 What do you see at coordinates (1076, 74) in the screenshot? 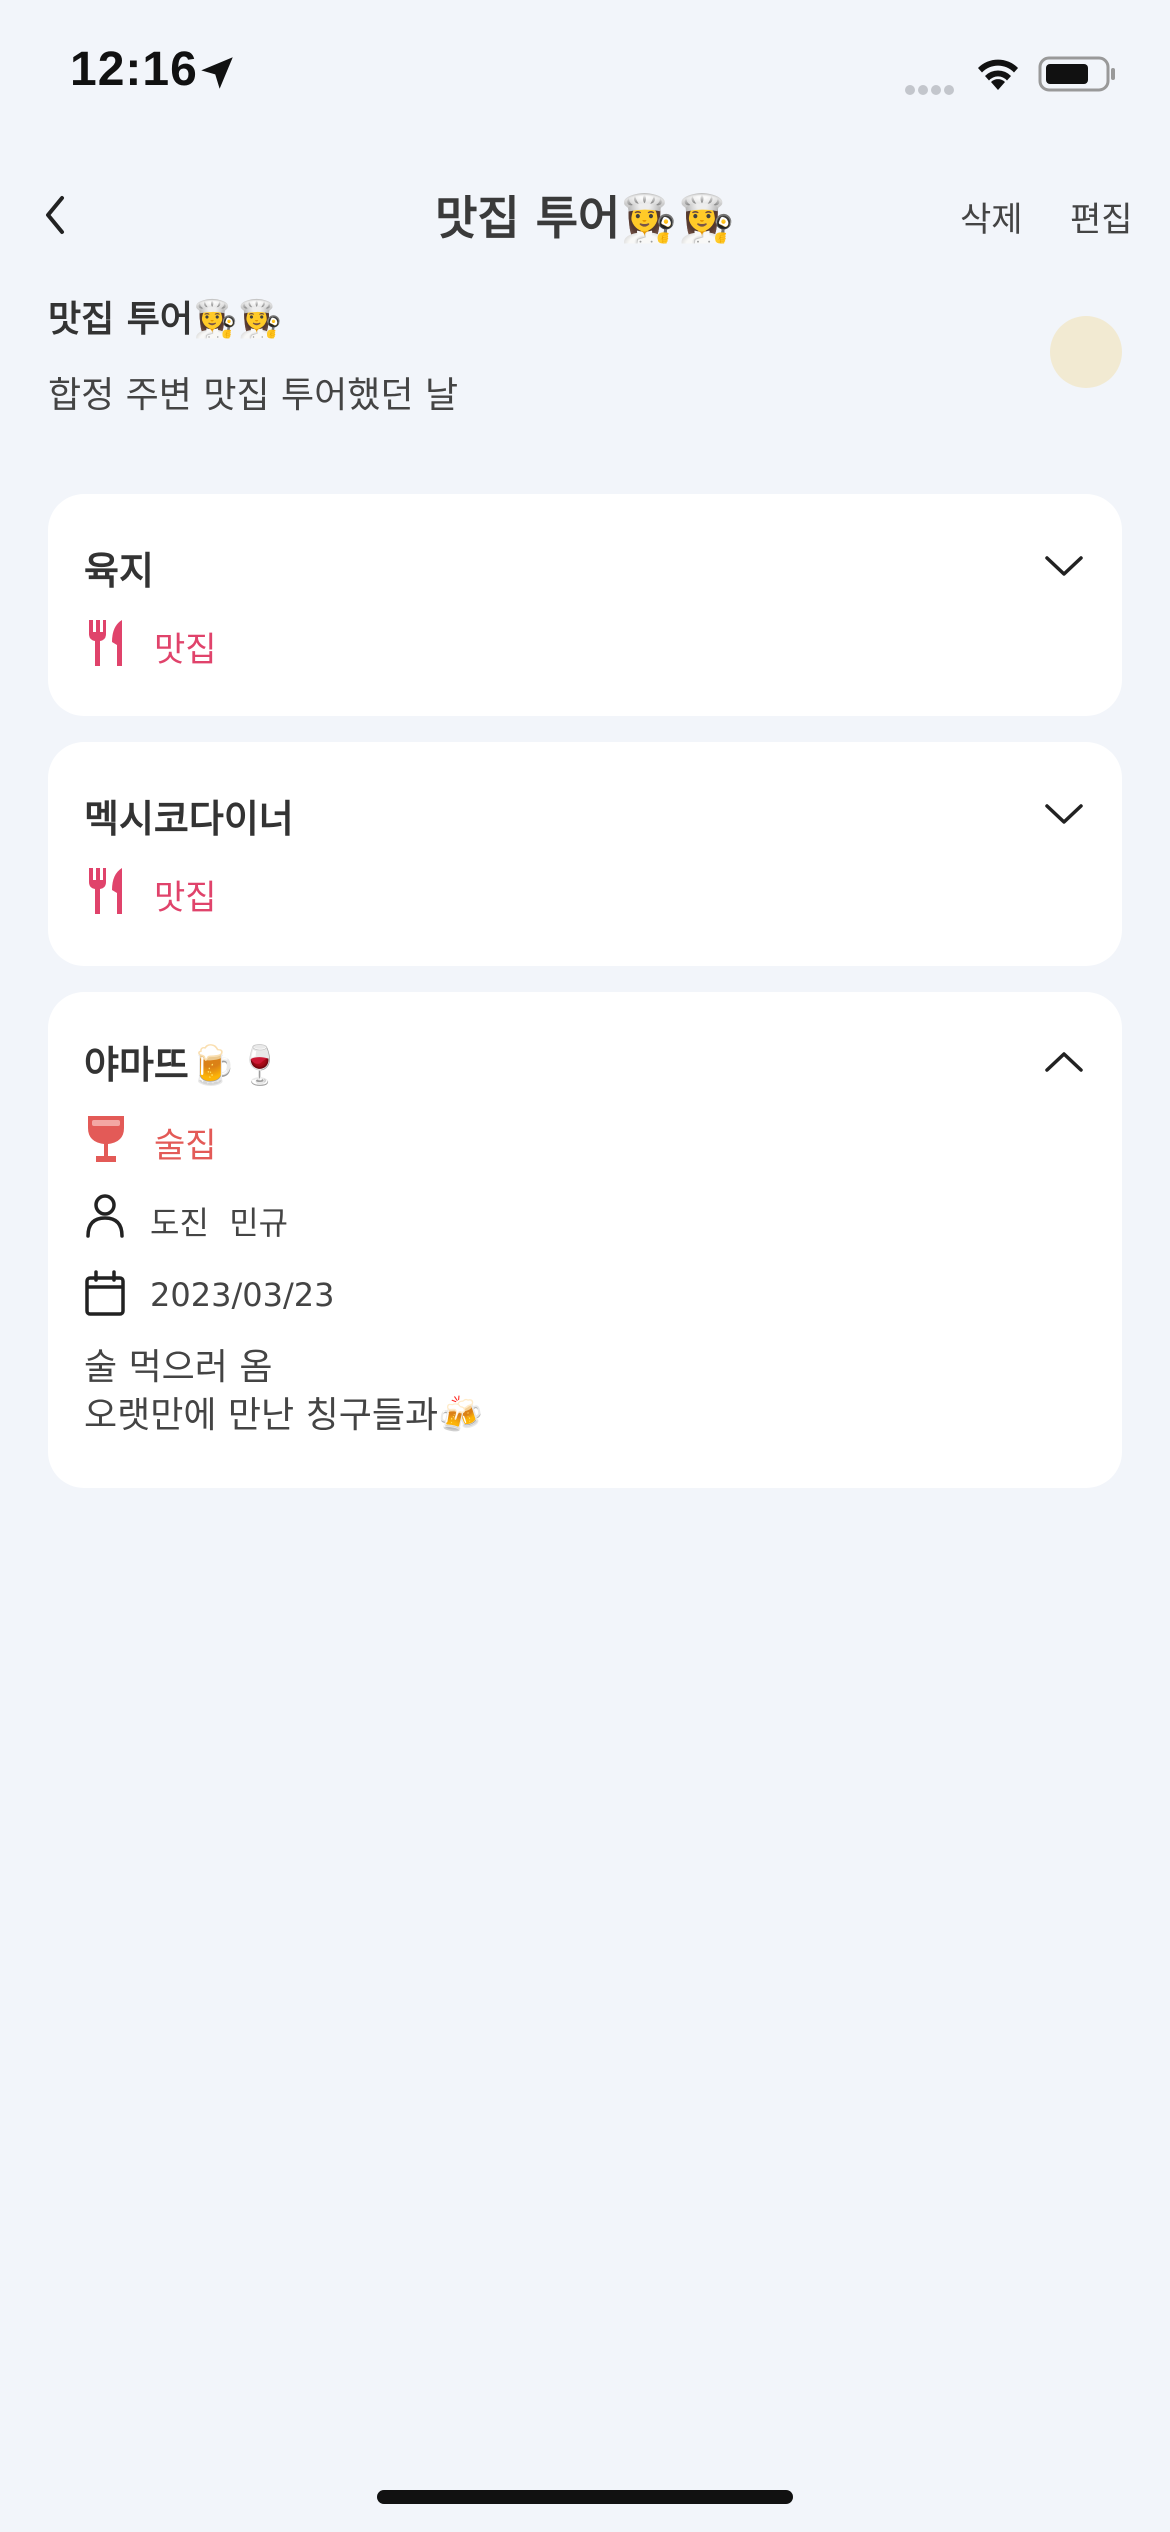
I see `battery-icon` at bounding box center [1076, 74].